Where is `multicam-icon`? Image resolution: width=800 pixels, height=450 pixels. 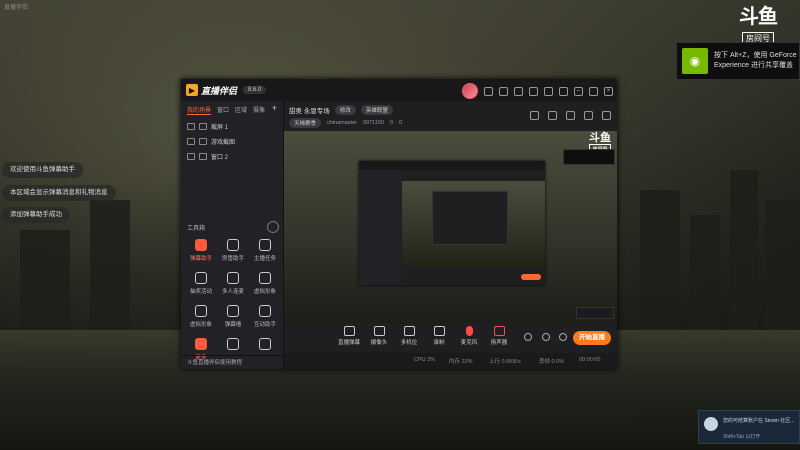
multicam-icon is located at coordinates (409, 331).